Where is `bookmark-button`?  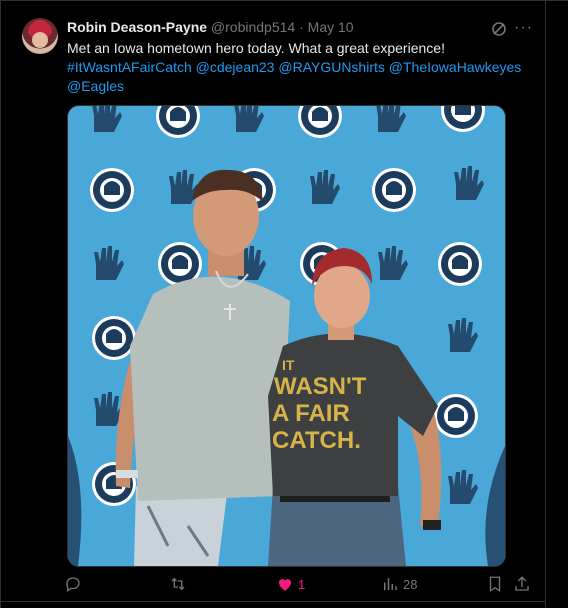 bookmark-button is located at coordinates (495, 584).